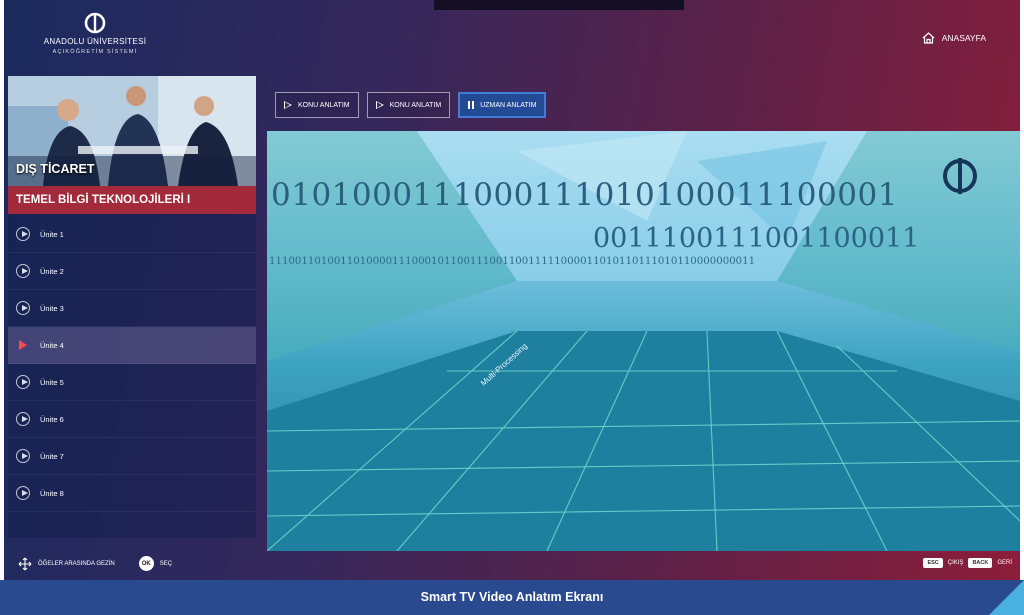  Describe the element at coordinates (146, 563) in the screenshot. I see `ok-key-icon: OK` at that location.